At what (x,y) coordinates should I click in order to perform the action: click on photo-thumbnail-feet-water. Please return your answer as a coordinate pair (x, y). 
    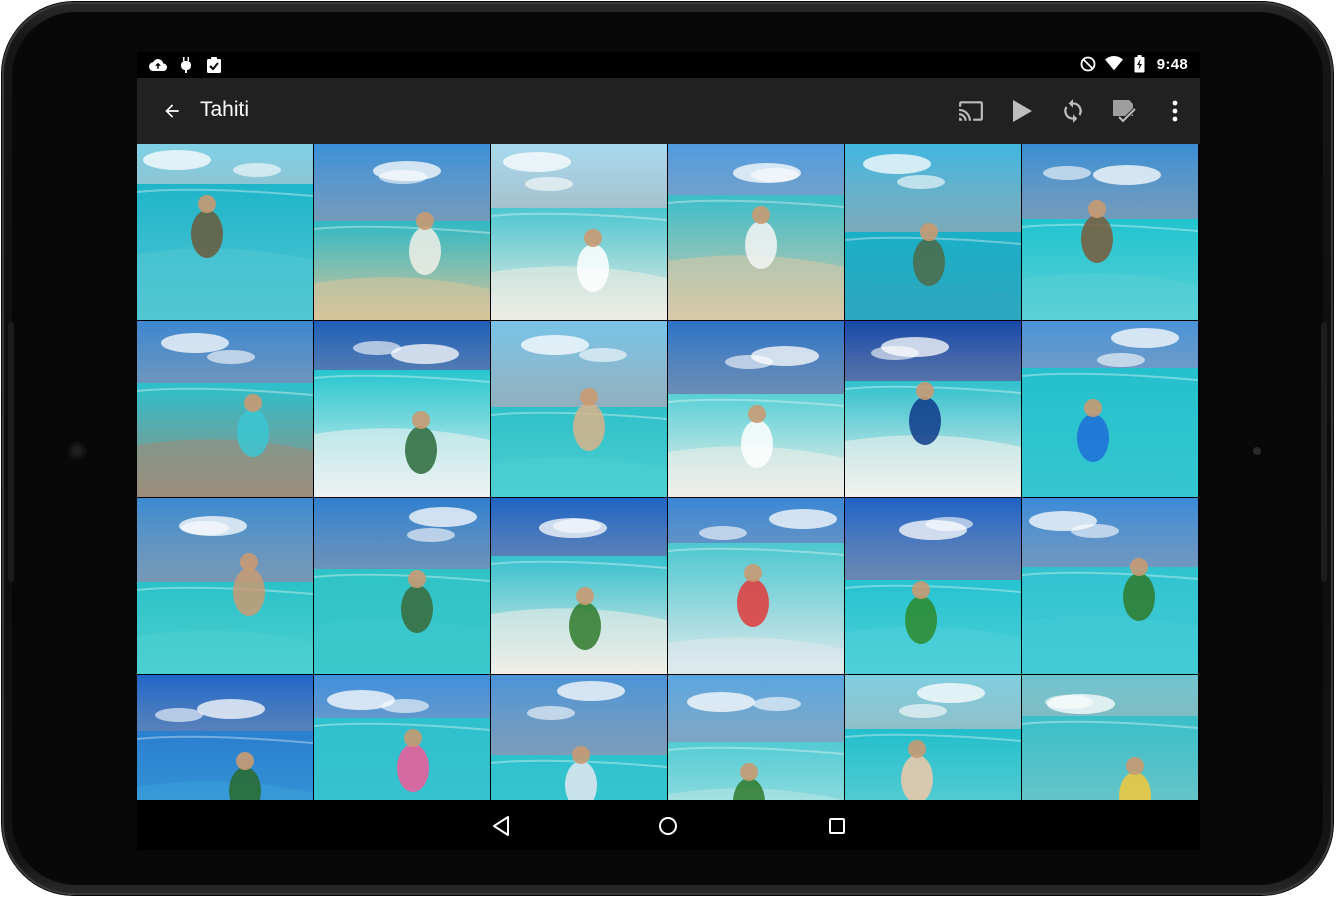
    Looking at the image, I should click on (933, 737).